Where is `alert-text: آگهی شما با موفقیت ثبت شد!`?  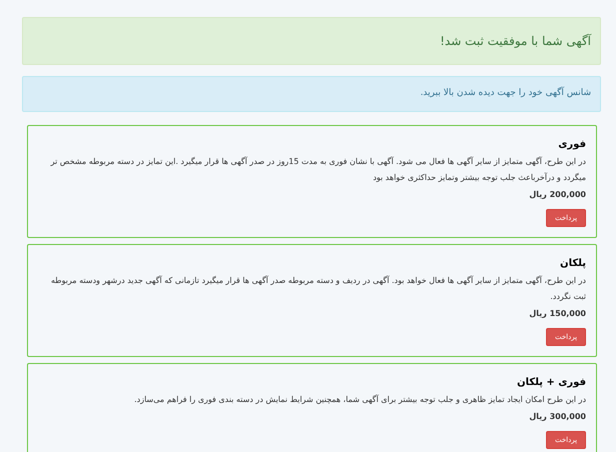
alert-text: آگهی شما با موفقیت ثبت شد! is located at coordinates (515, 41).